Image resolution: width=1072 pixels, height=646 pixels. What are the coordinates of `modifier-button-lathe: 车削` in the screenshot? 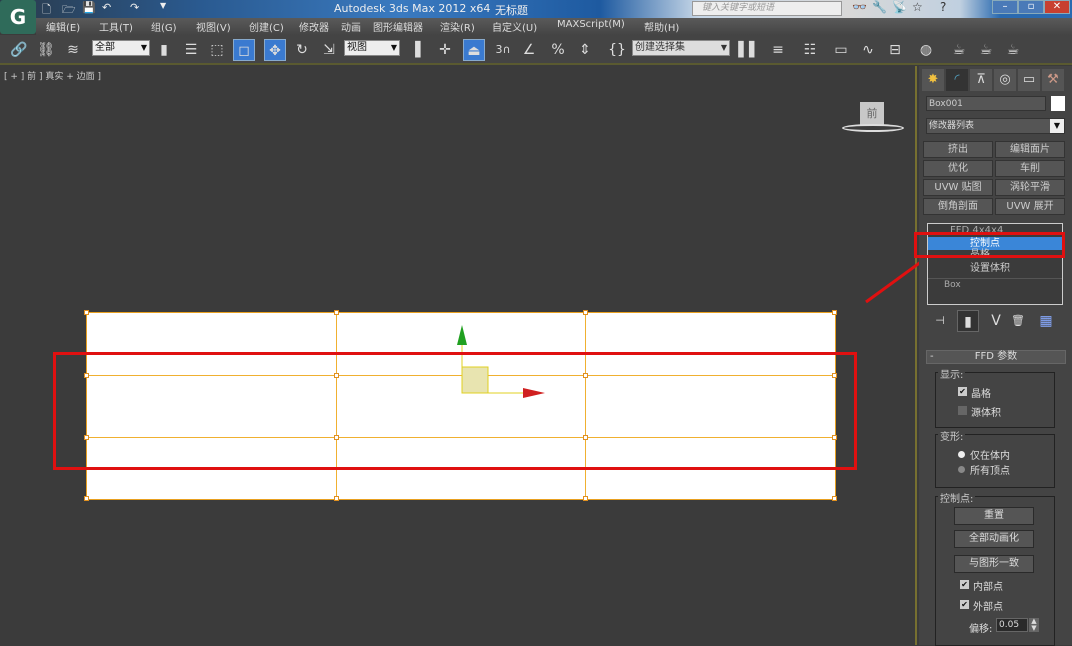 It's located at (1030, 168).